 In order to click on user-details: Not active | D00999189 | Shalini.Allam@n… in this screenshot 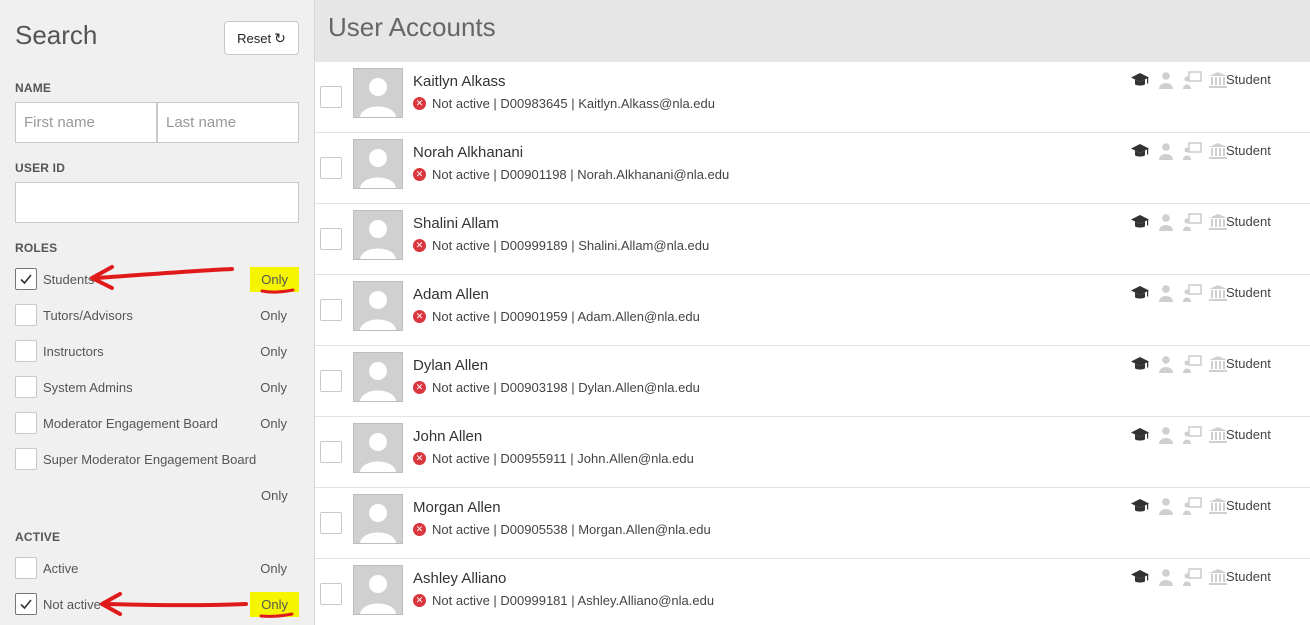, I will do `click(571, 245)`.